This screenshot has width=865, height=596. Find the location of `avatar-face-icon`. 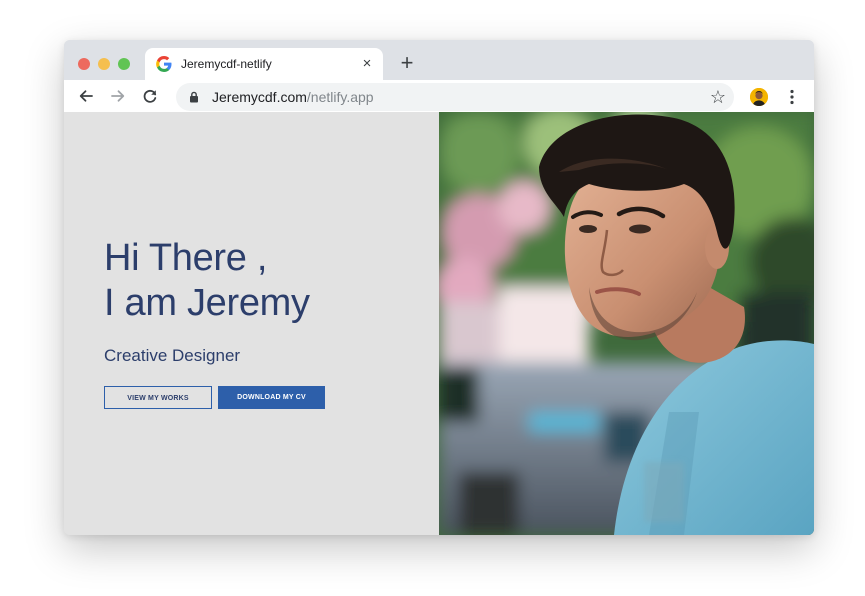

avatar-face-icon is located at coordinates (759, 97).